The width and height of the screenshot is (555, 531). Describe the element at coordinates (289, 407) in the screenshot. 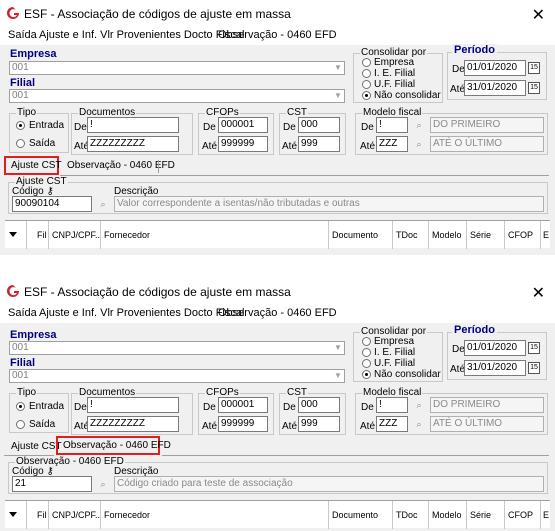

I see `cst-de-label: De` at that location.